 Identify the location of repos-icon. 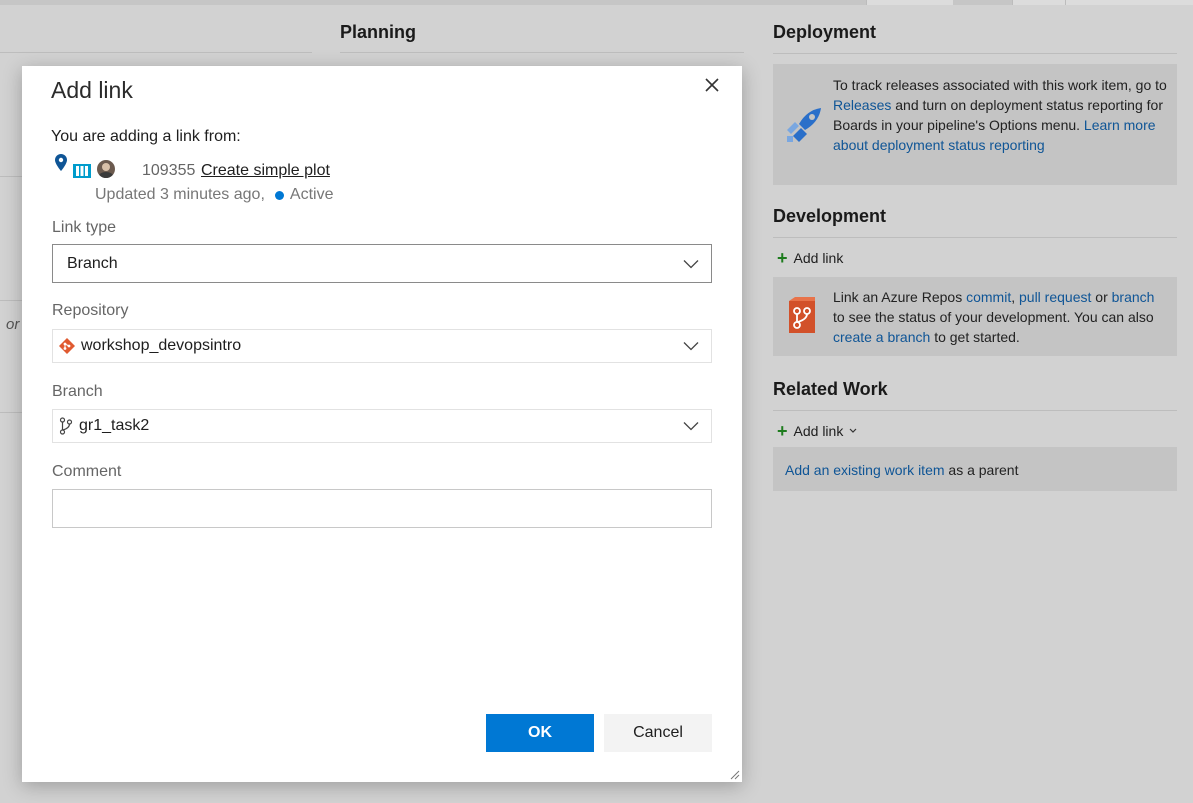
(802, 318).